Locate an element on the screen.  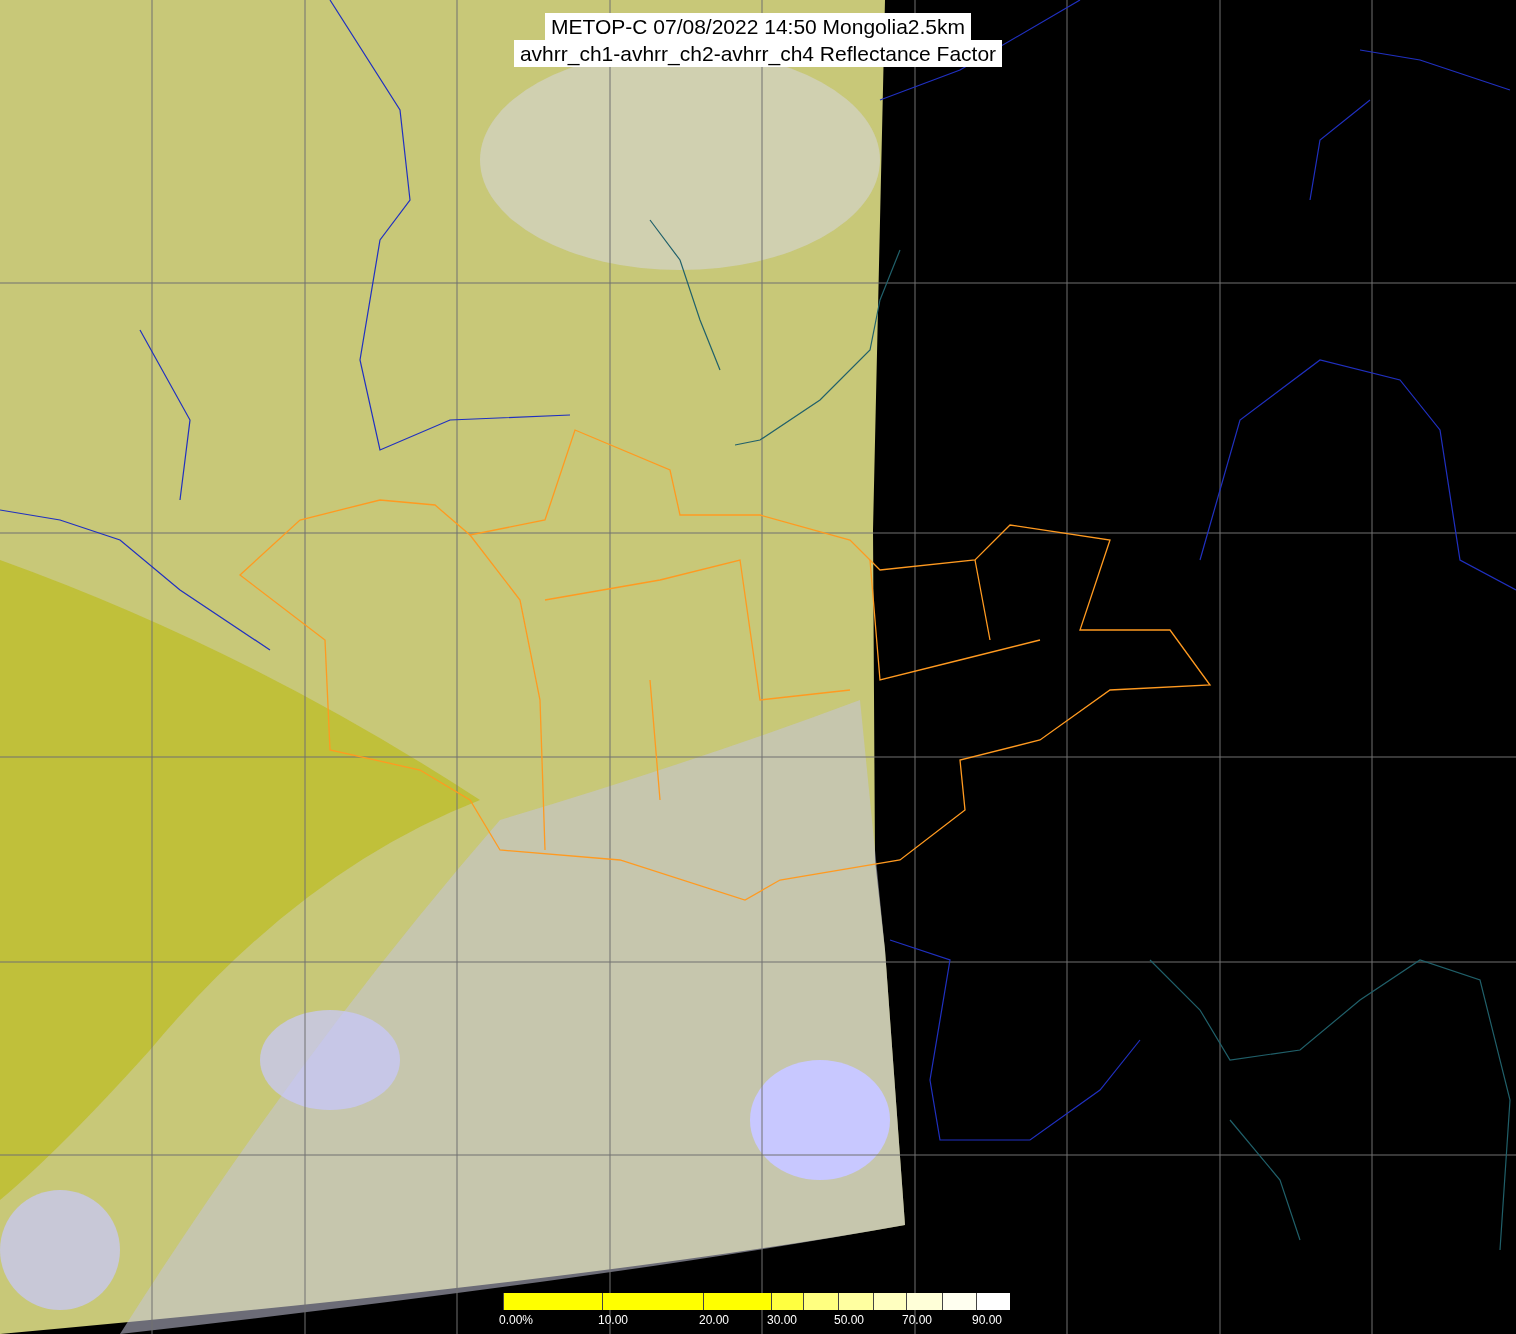
colorbar-tick-label: 10.00 is located at coordinates (613, 1320).